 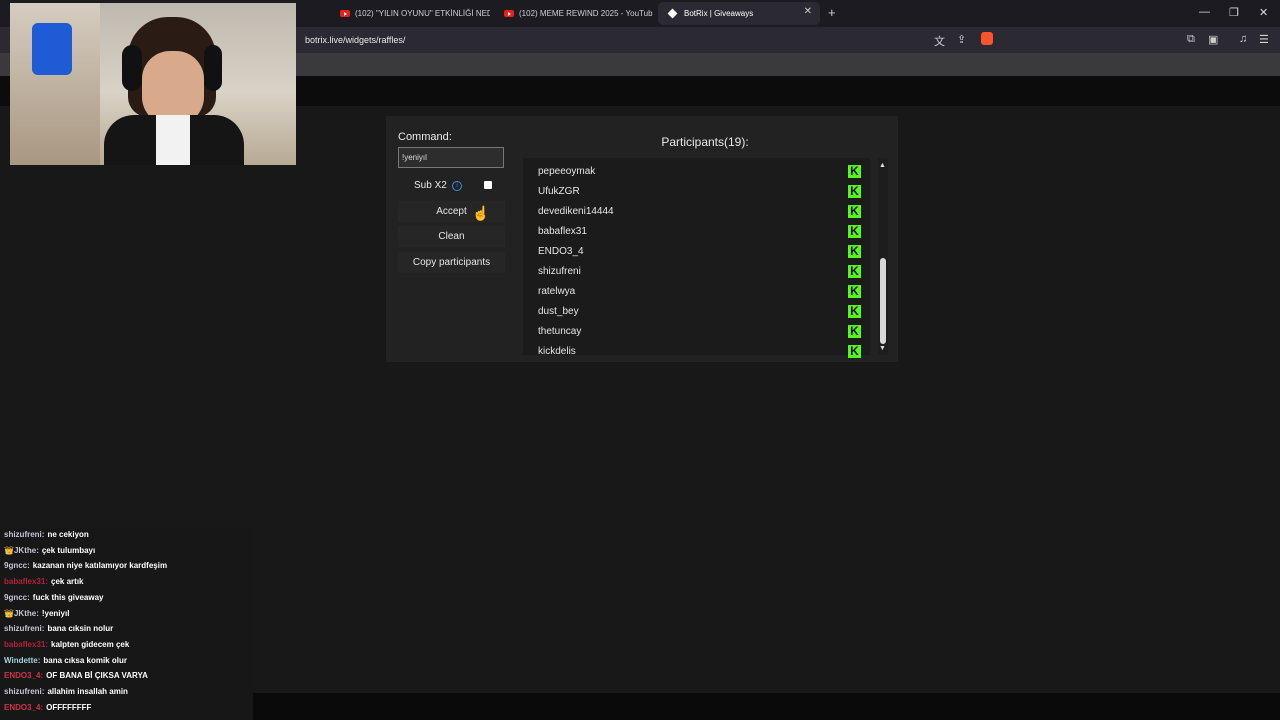 I want to click on participant-row: pepeeoymak K, so click(x=703, y=173).